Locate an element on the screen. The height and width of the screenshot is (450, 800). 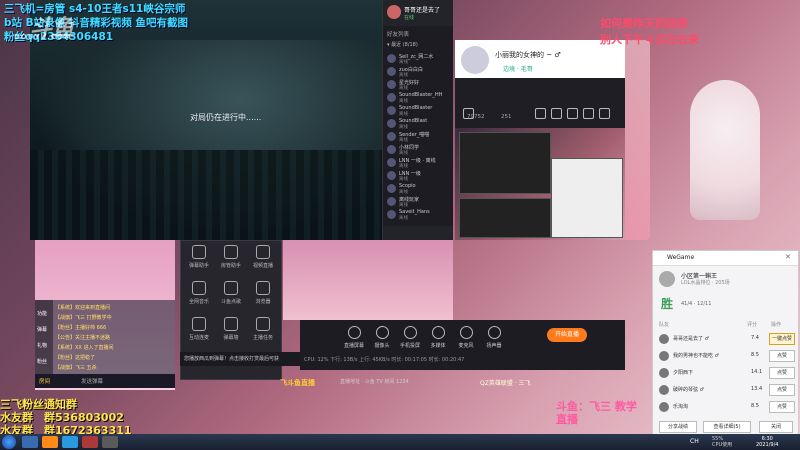
list-item: SoundBlaster 离线 is located at coordinates (418, 111).